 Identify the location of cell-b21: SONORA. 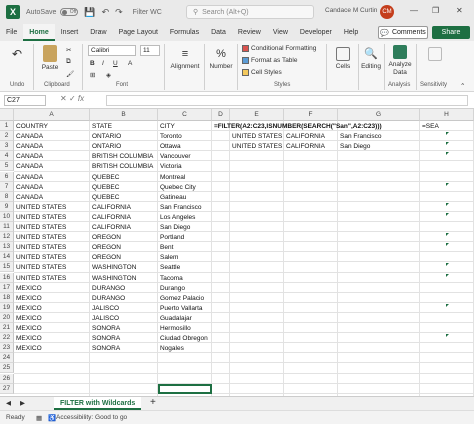
(105, 328).